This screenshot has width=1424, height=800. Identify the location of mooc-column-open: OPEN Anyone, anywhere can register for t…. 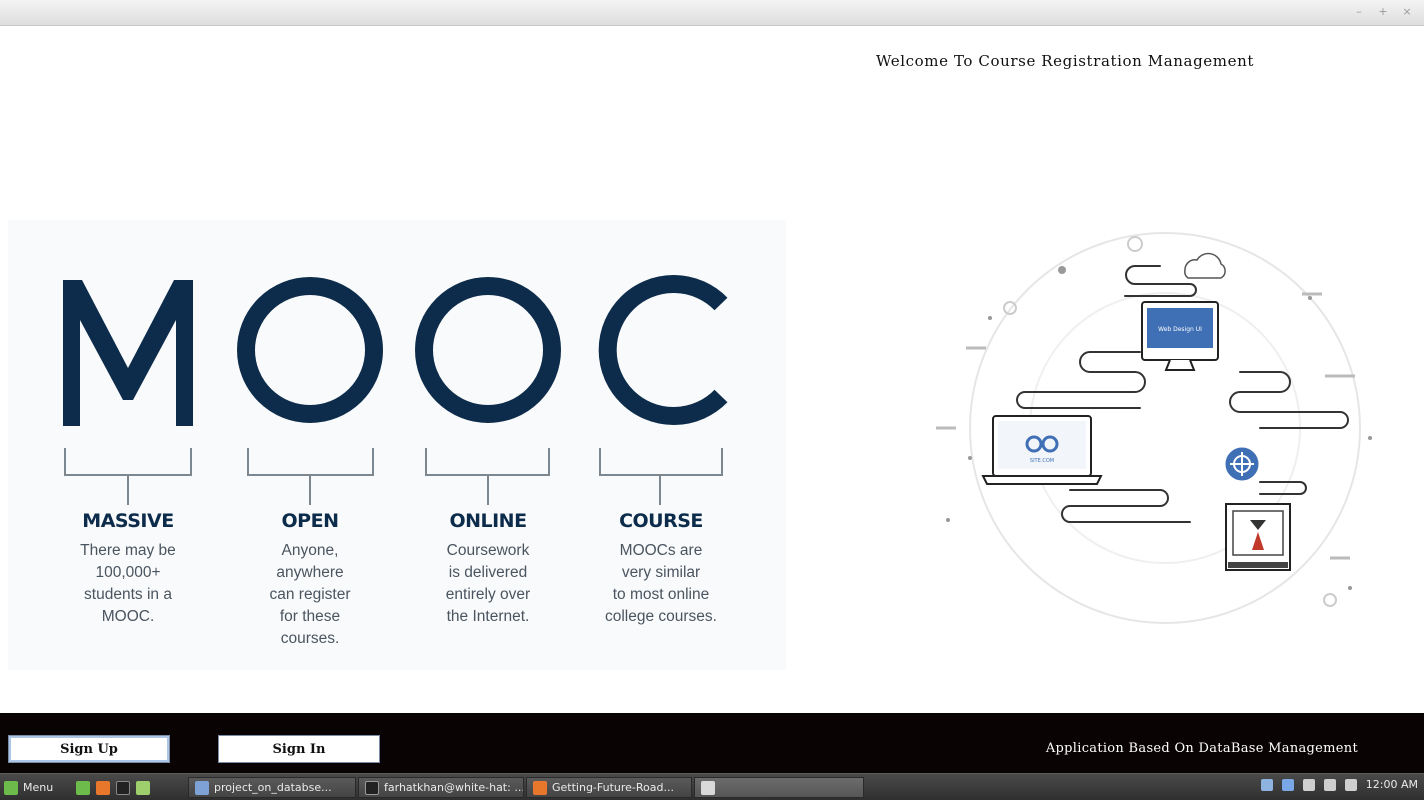
(310, 580).